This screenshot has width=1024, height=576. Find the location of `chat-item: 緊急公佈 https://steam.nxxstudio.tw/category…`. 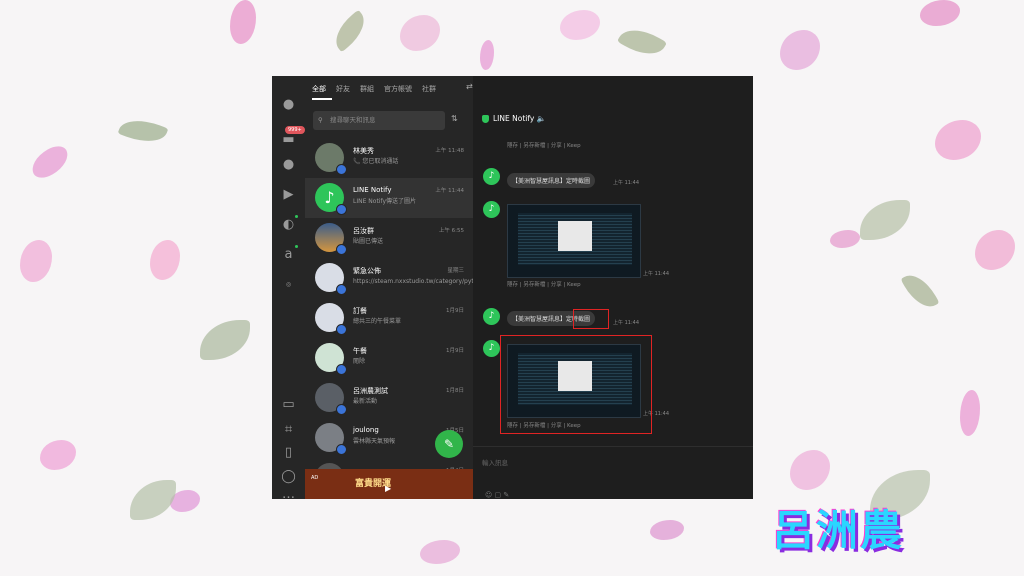

chat-item: 緊急公佈 https://steam.nxxstudio.tw/category… is located at coordinates (412, 278).